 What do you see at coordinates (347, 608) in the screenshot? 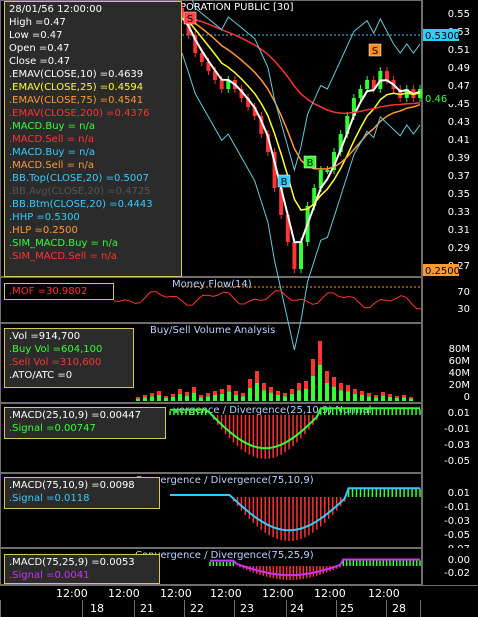
I see `day-label: 25` at bounding box center [347, 608].